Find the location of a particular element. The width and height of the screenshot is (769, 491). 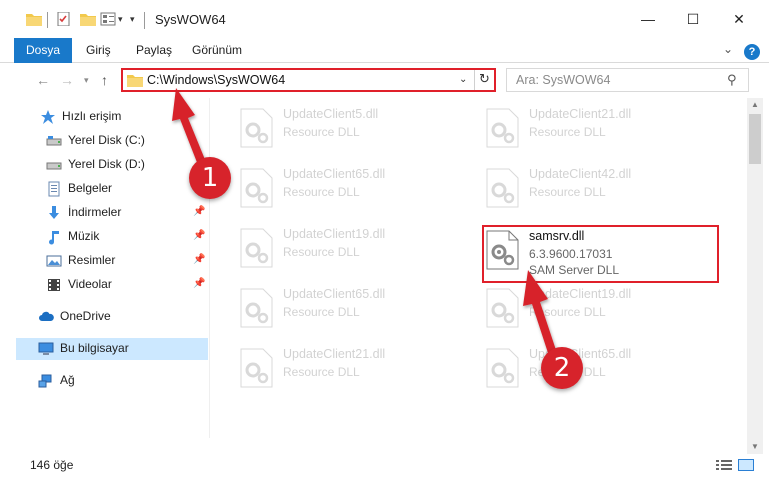

sidebar-item-label: Yerel Disk (D:) is located at coordinates (106, 164).